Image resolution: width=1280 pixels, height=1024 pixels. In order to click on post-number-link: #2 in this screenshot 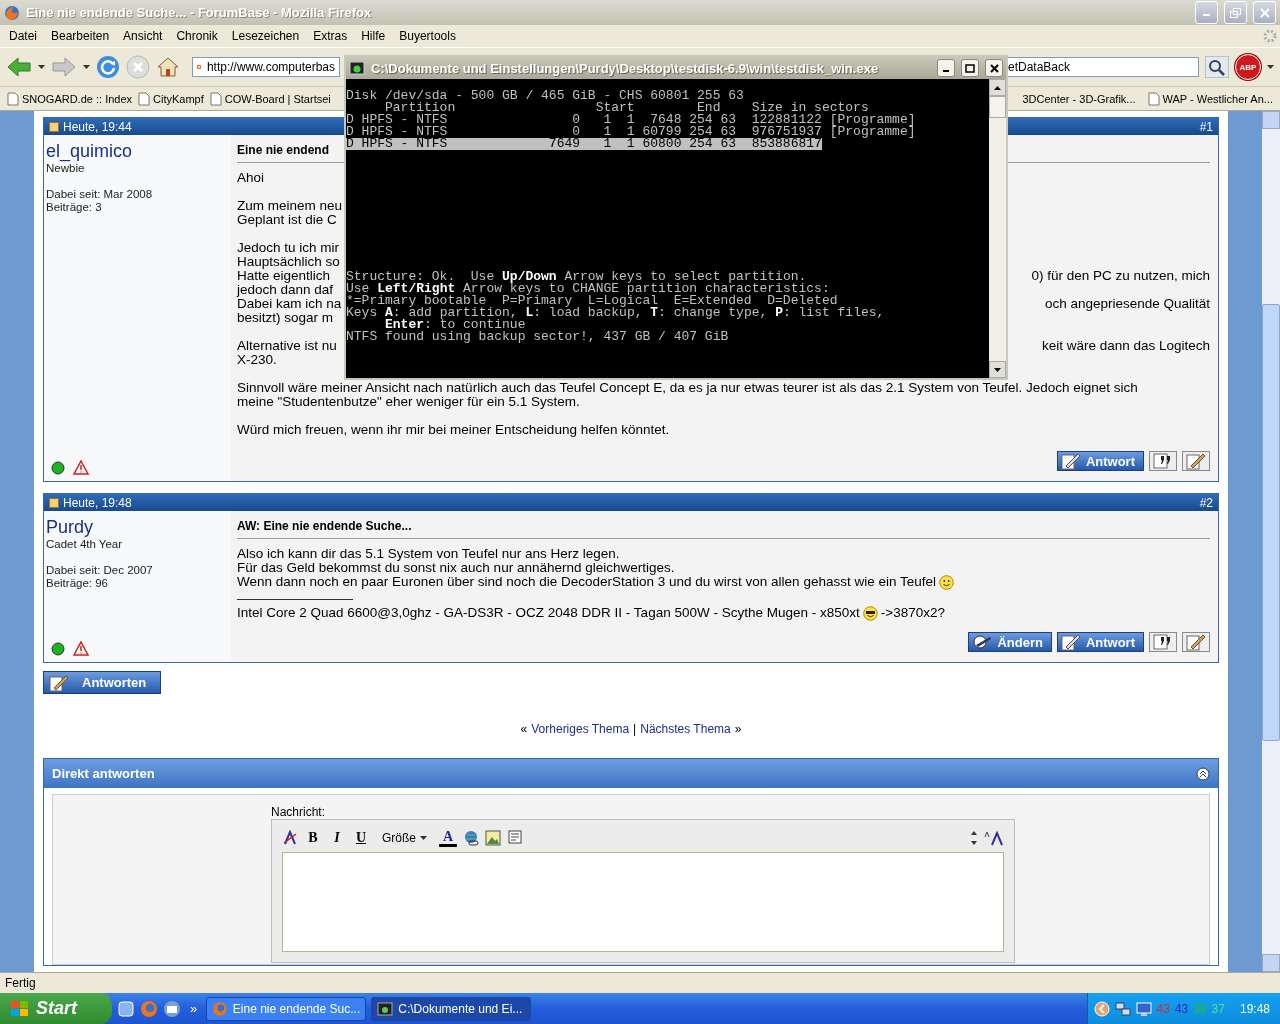, I will do `click(1206, 502)`.